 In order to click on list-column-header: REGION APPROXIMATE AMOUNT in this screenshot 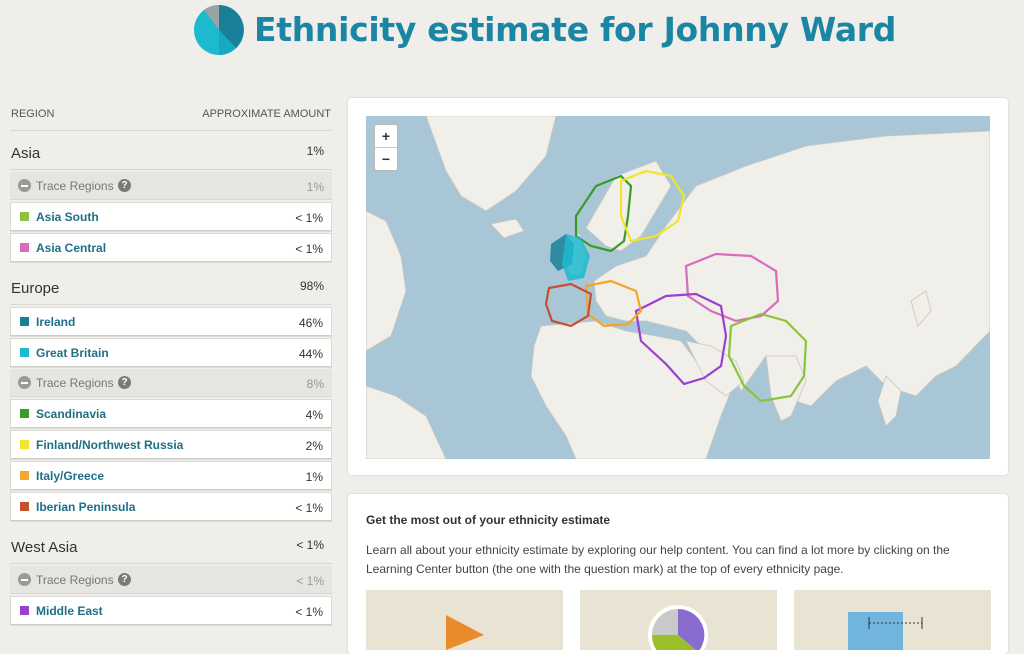, I will do `click(171, 114)`.